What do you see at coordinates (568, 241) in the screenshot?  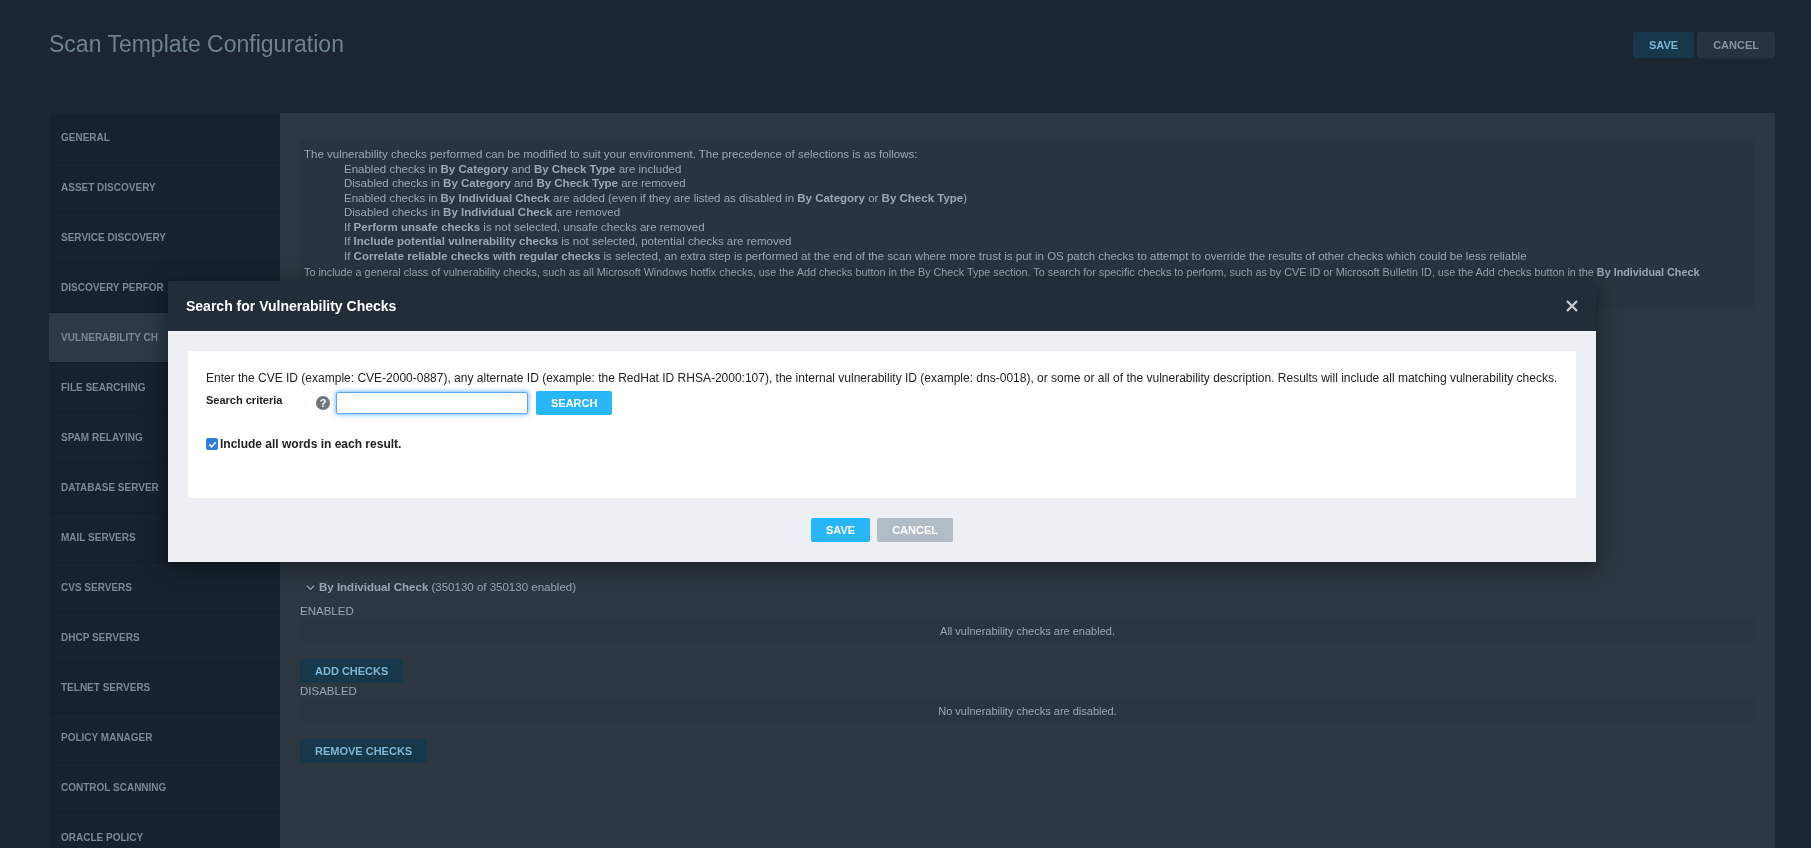 I see `rule-text: If Include potential vulnerability checks is not selected, potential checks are removed` at bounding box center [568, 241].